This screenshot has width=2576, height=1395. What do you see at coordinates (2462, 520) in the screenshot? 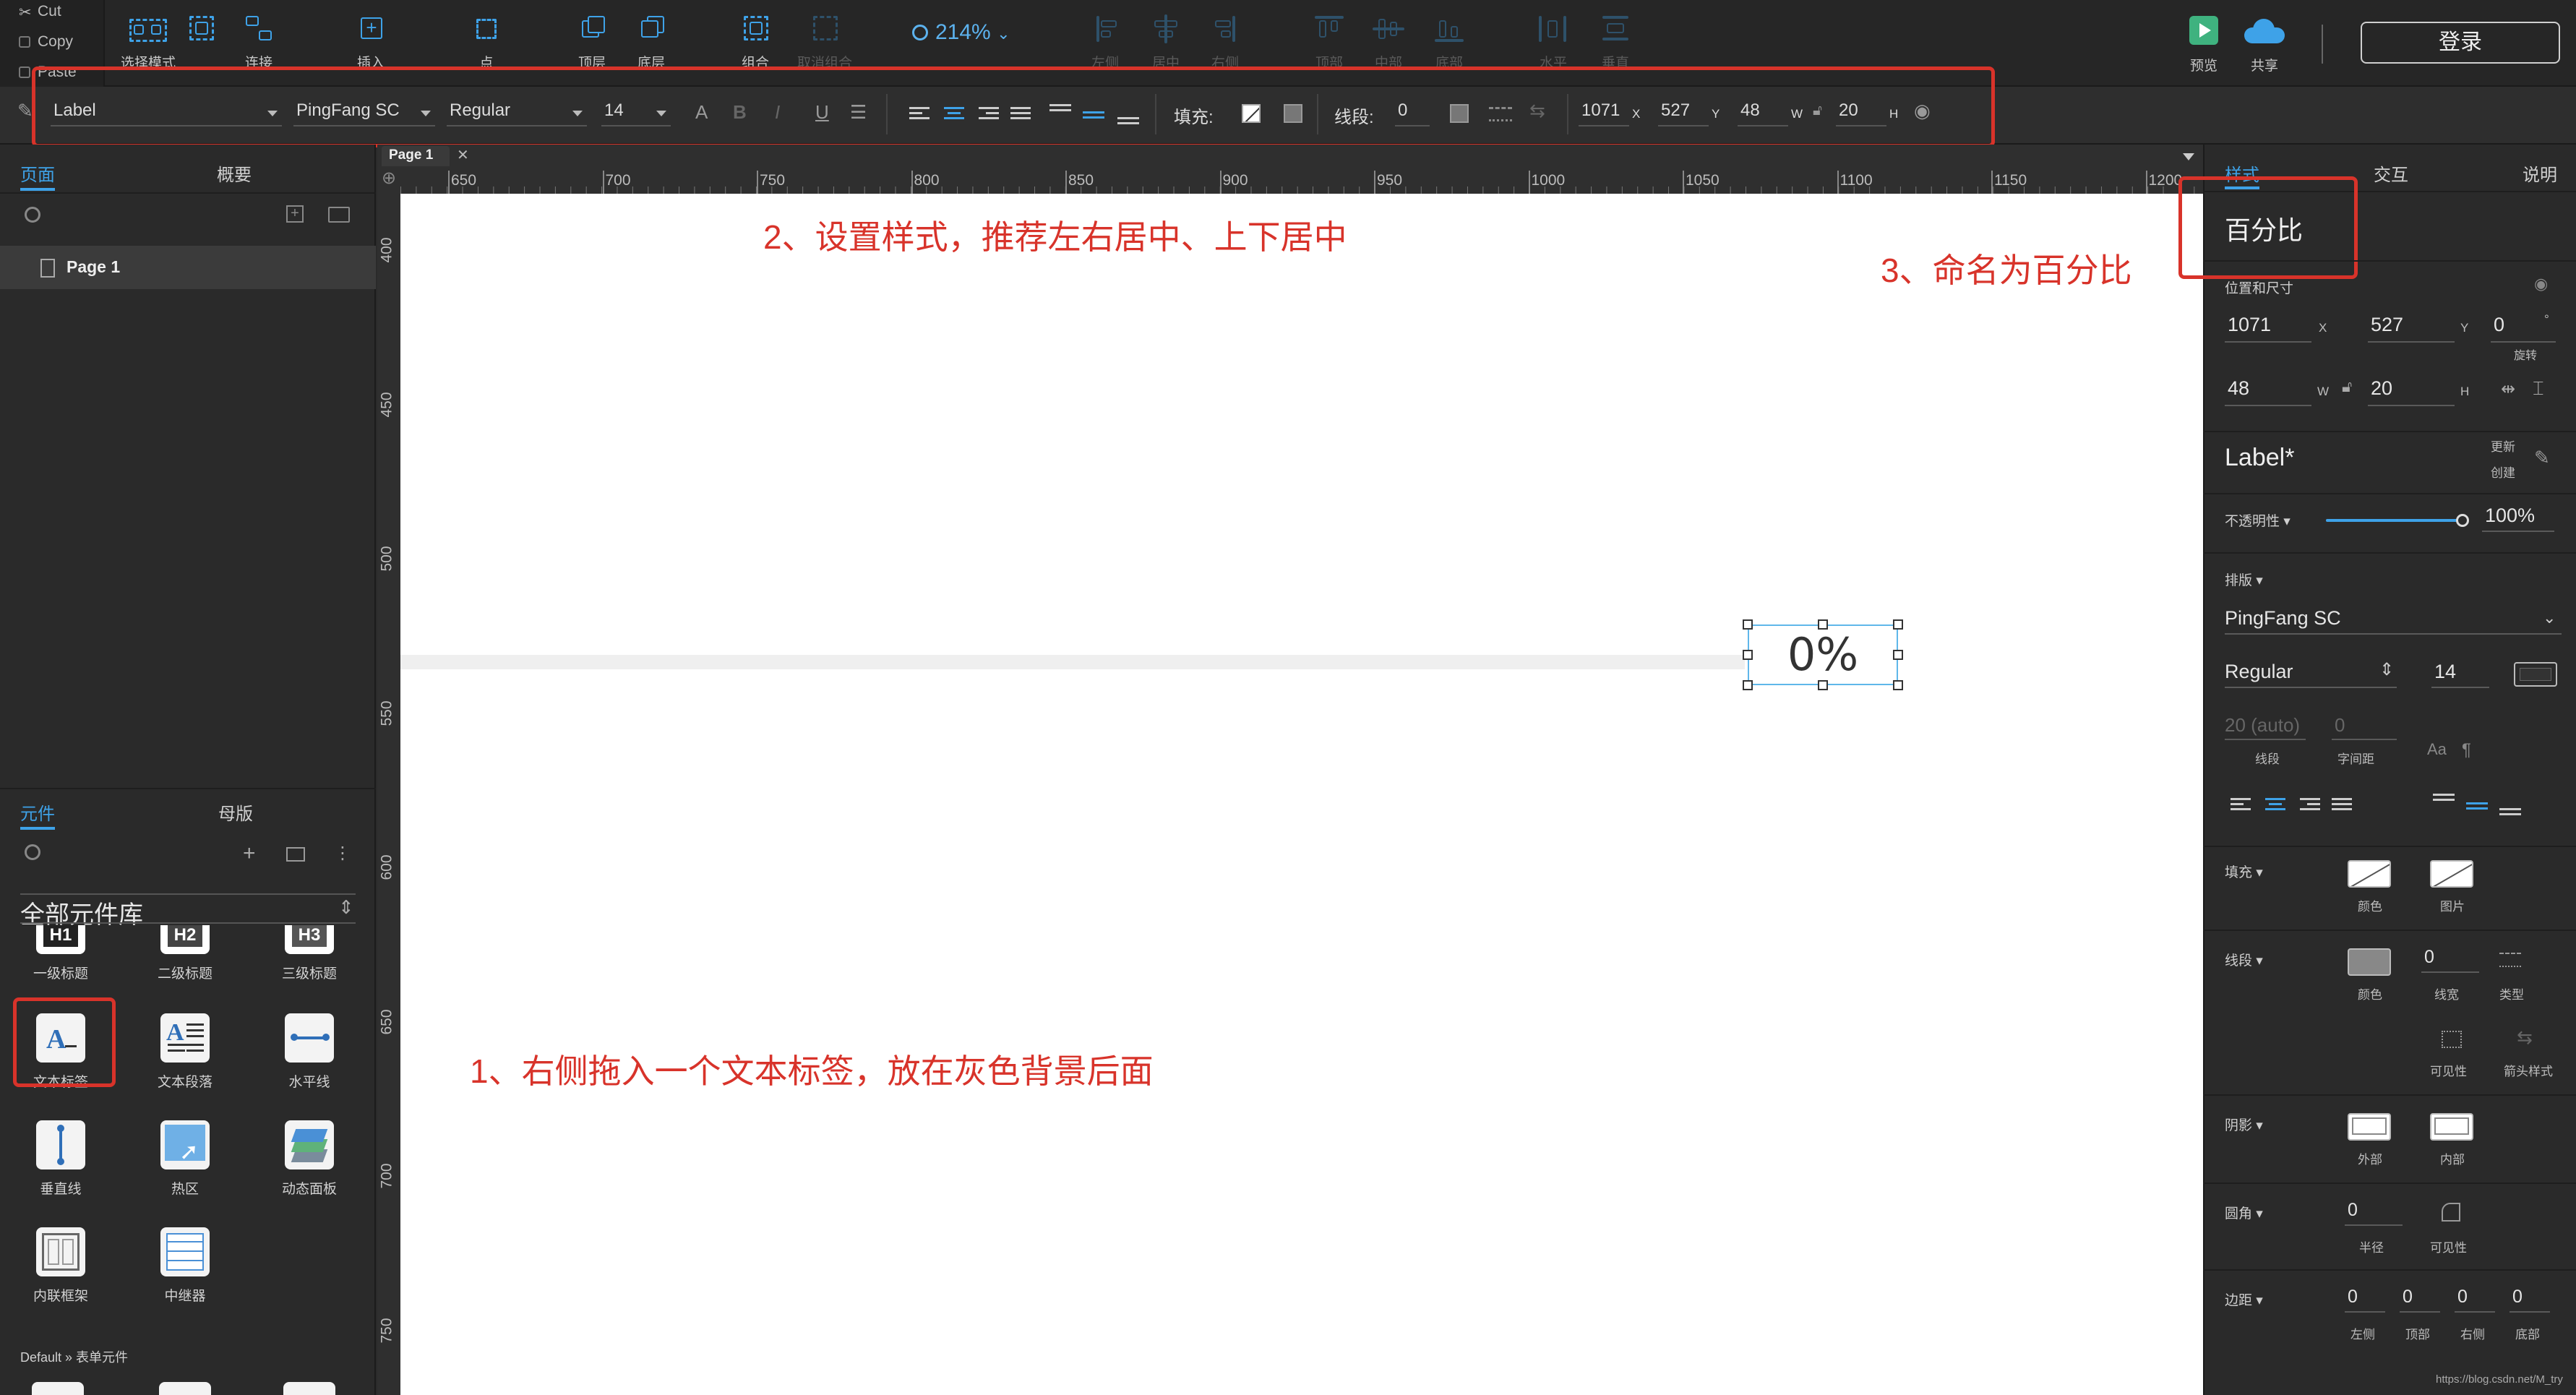
I see `opacity-slider-knob` at bounding box center [2462, 520].